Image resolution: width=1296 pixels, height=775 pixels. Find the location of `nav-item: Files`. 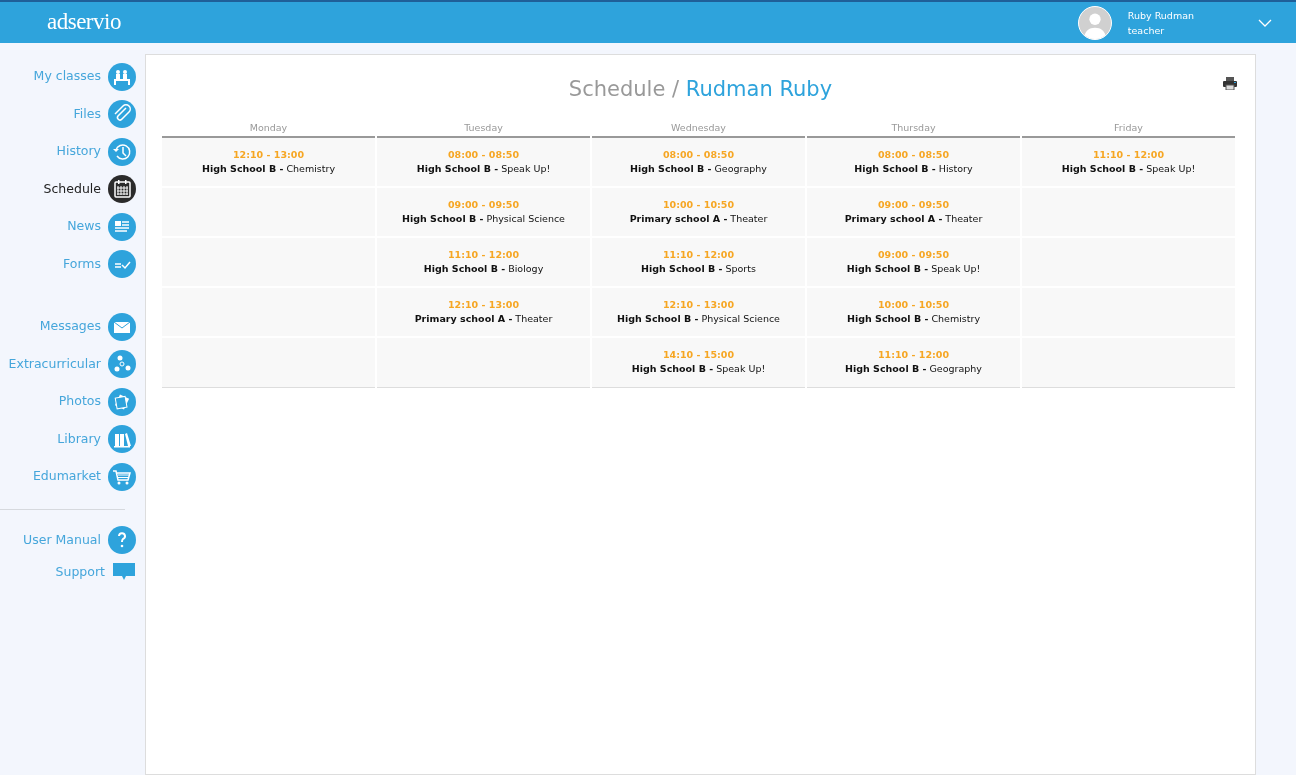

nav-item: Files is located at coordinates (72, 114).